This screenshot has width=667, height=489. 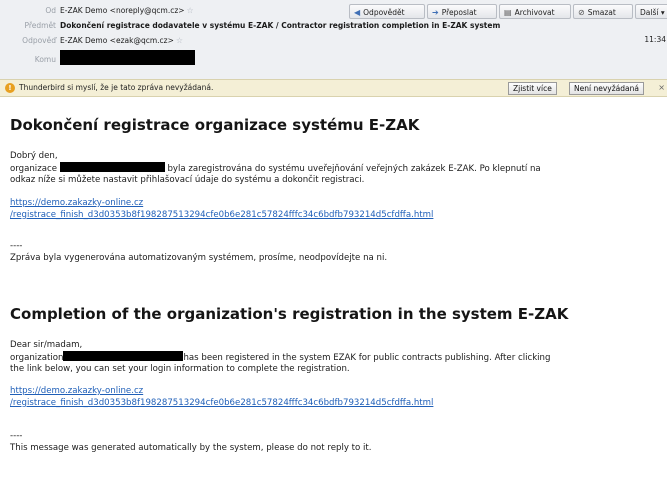 What do you see at coordinates (40, 25) in the screenshot?
I see `subject-label: Předmět` at bounding box center [40, 25].